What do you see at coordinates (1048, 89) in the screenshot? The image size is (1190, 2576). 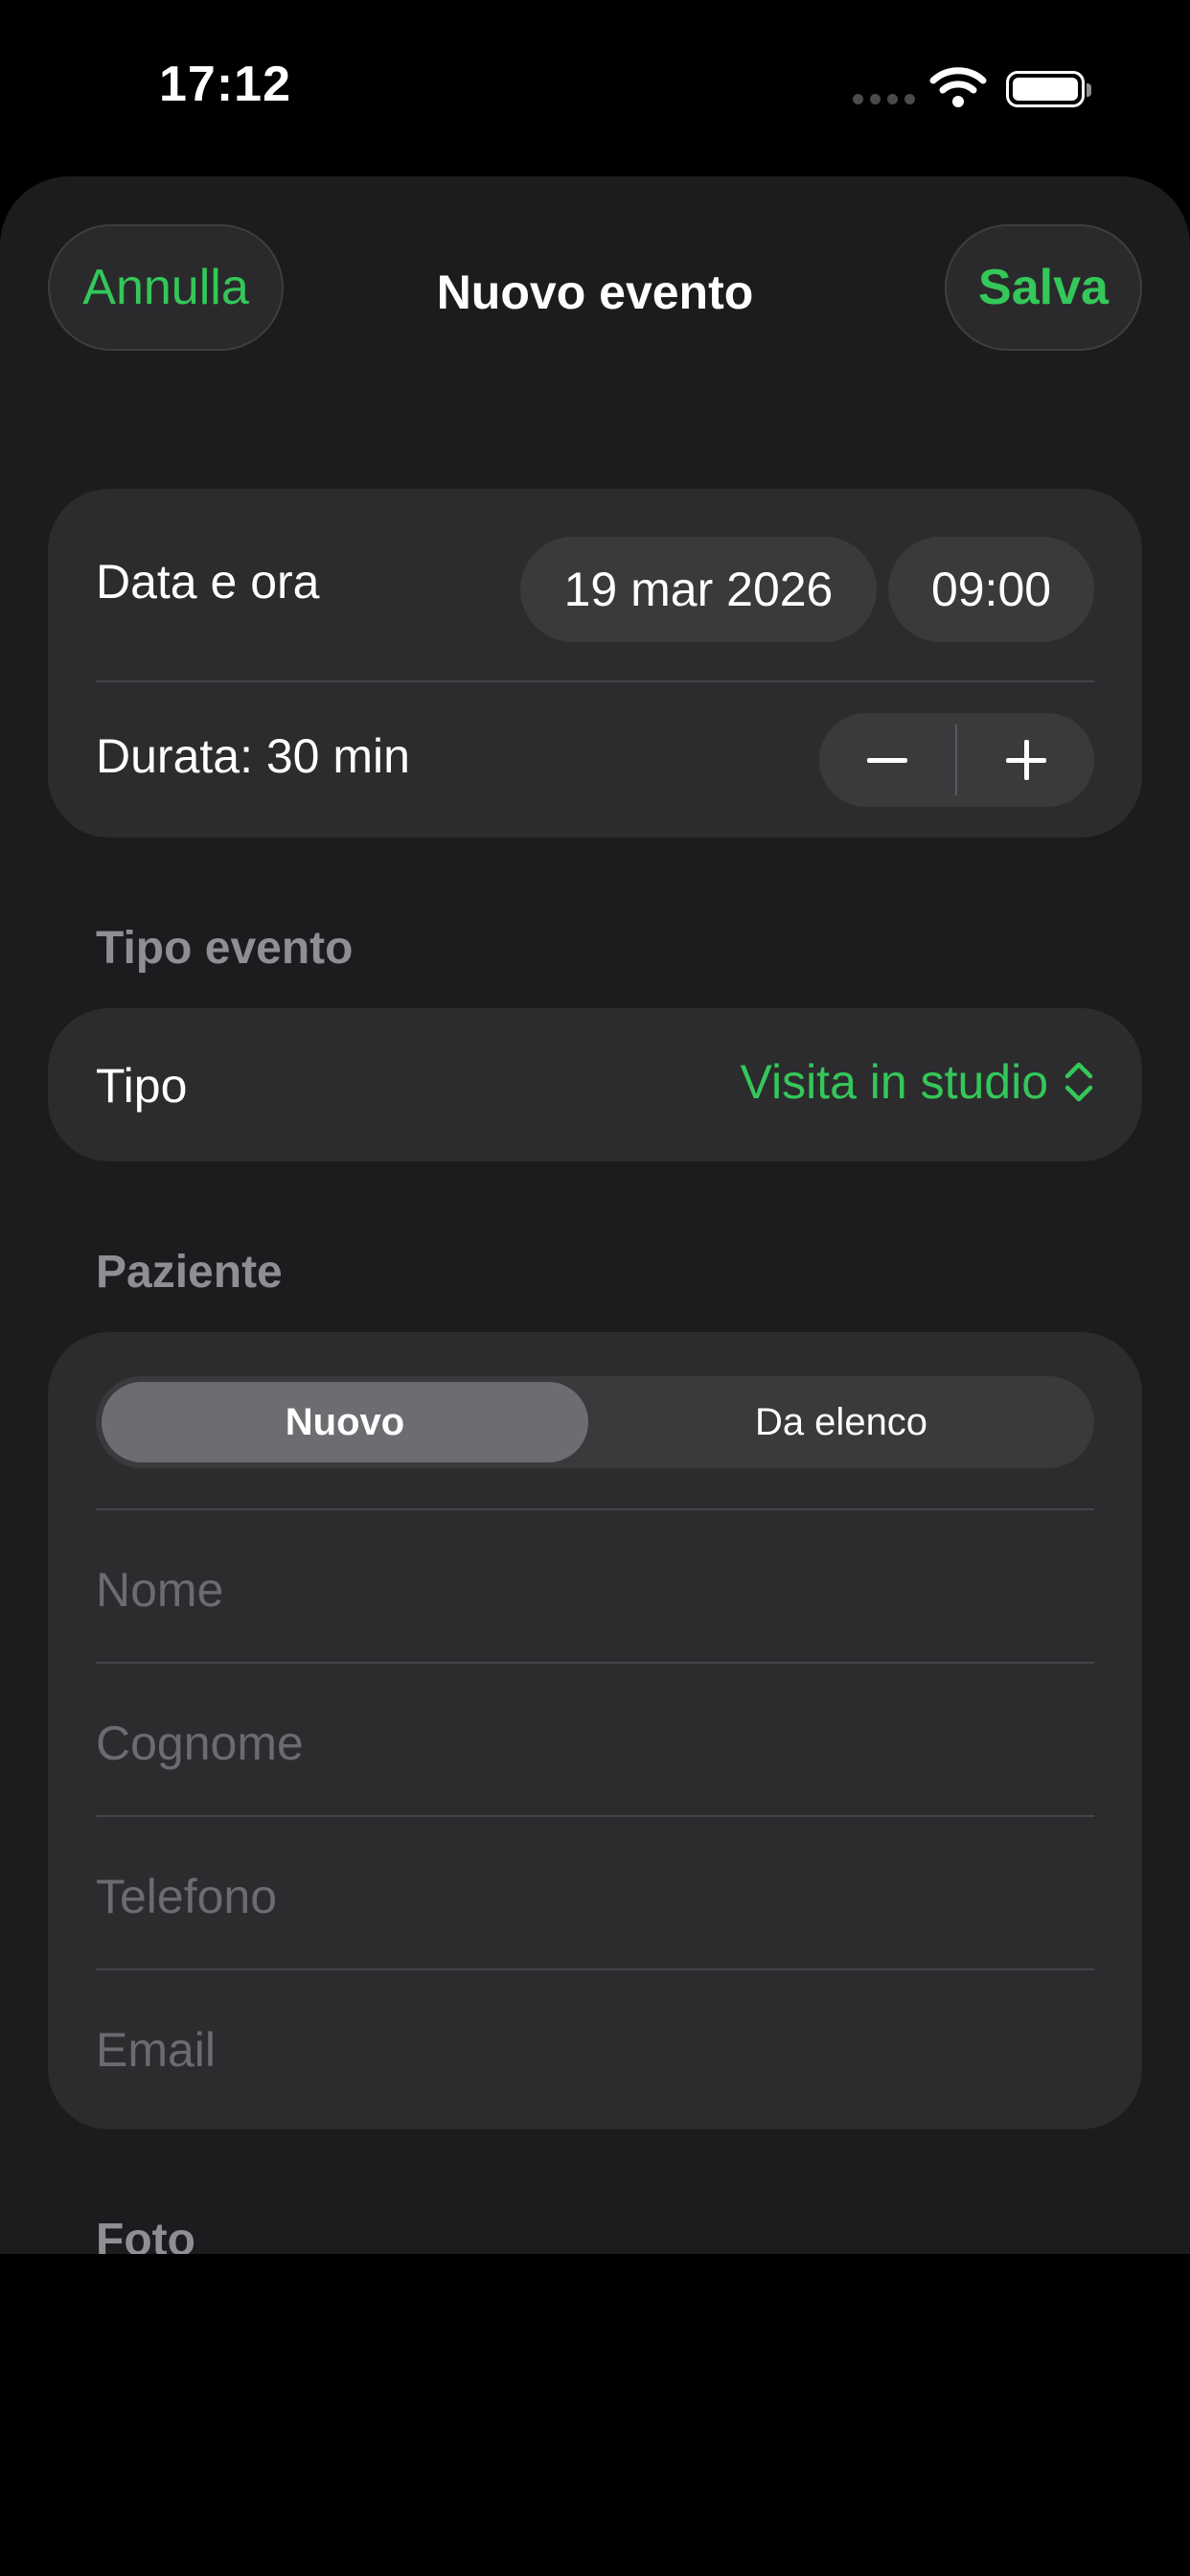 I see `battery-icon` at bounding box center [1048, 89].